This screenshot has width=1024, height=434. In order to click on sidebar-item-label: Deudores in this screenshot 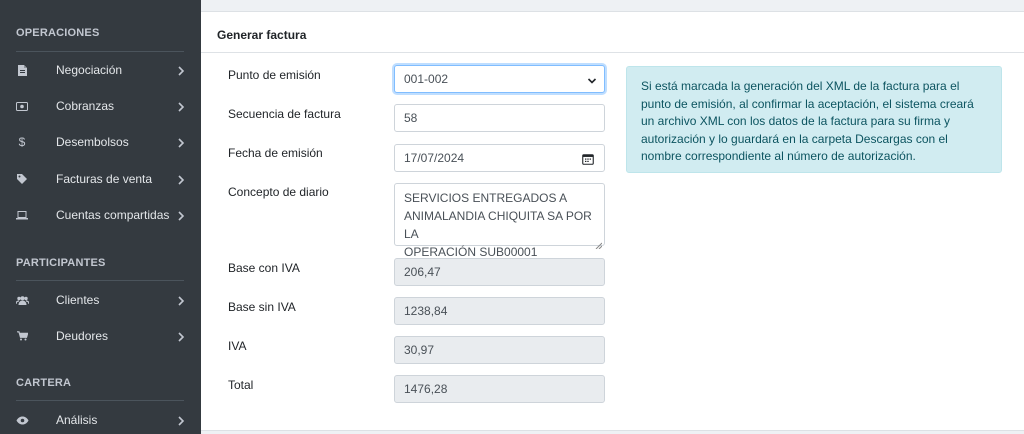, I will do `click(82, 336)`.